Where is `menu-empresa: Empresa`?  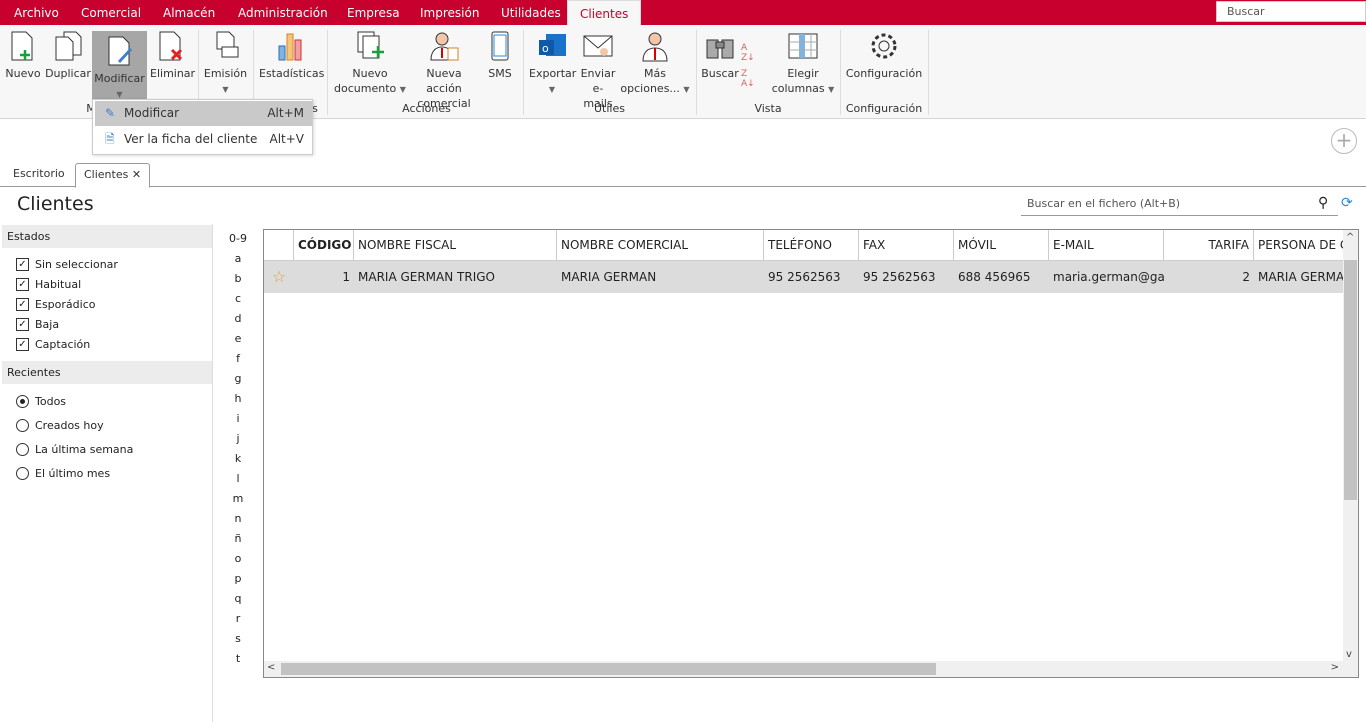
menu-empresa: Empresa is located at coordinates (373, 12).